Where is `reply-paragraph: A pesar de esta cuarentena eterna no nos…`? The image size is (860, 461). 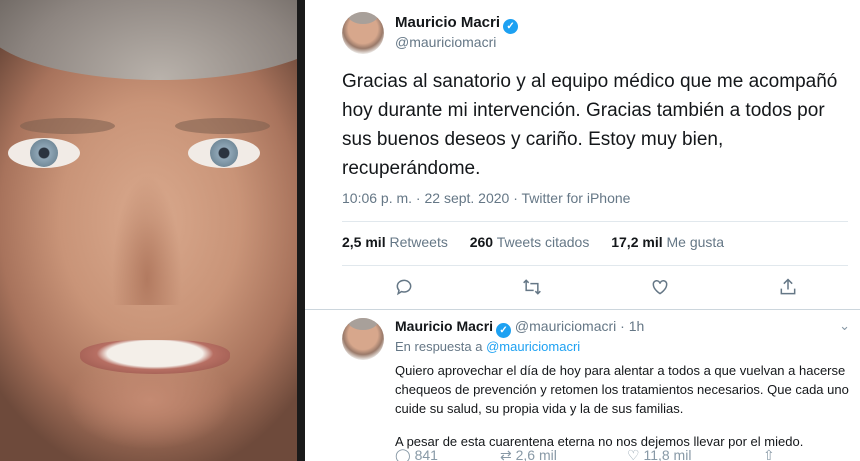
reply-paragraph: A pesar de esta cuarentena eterna no nos… is located at coordinates (599, 441).